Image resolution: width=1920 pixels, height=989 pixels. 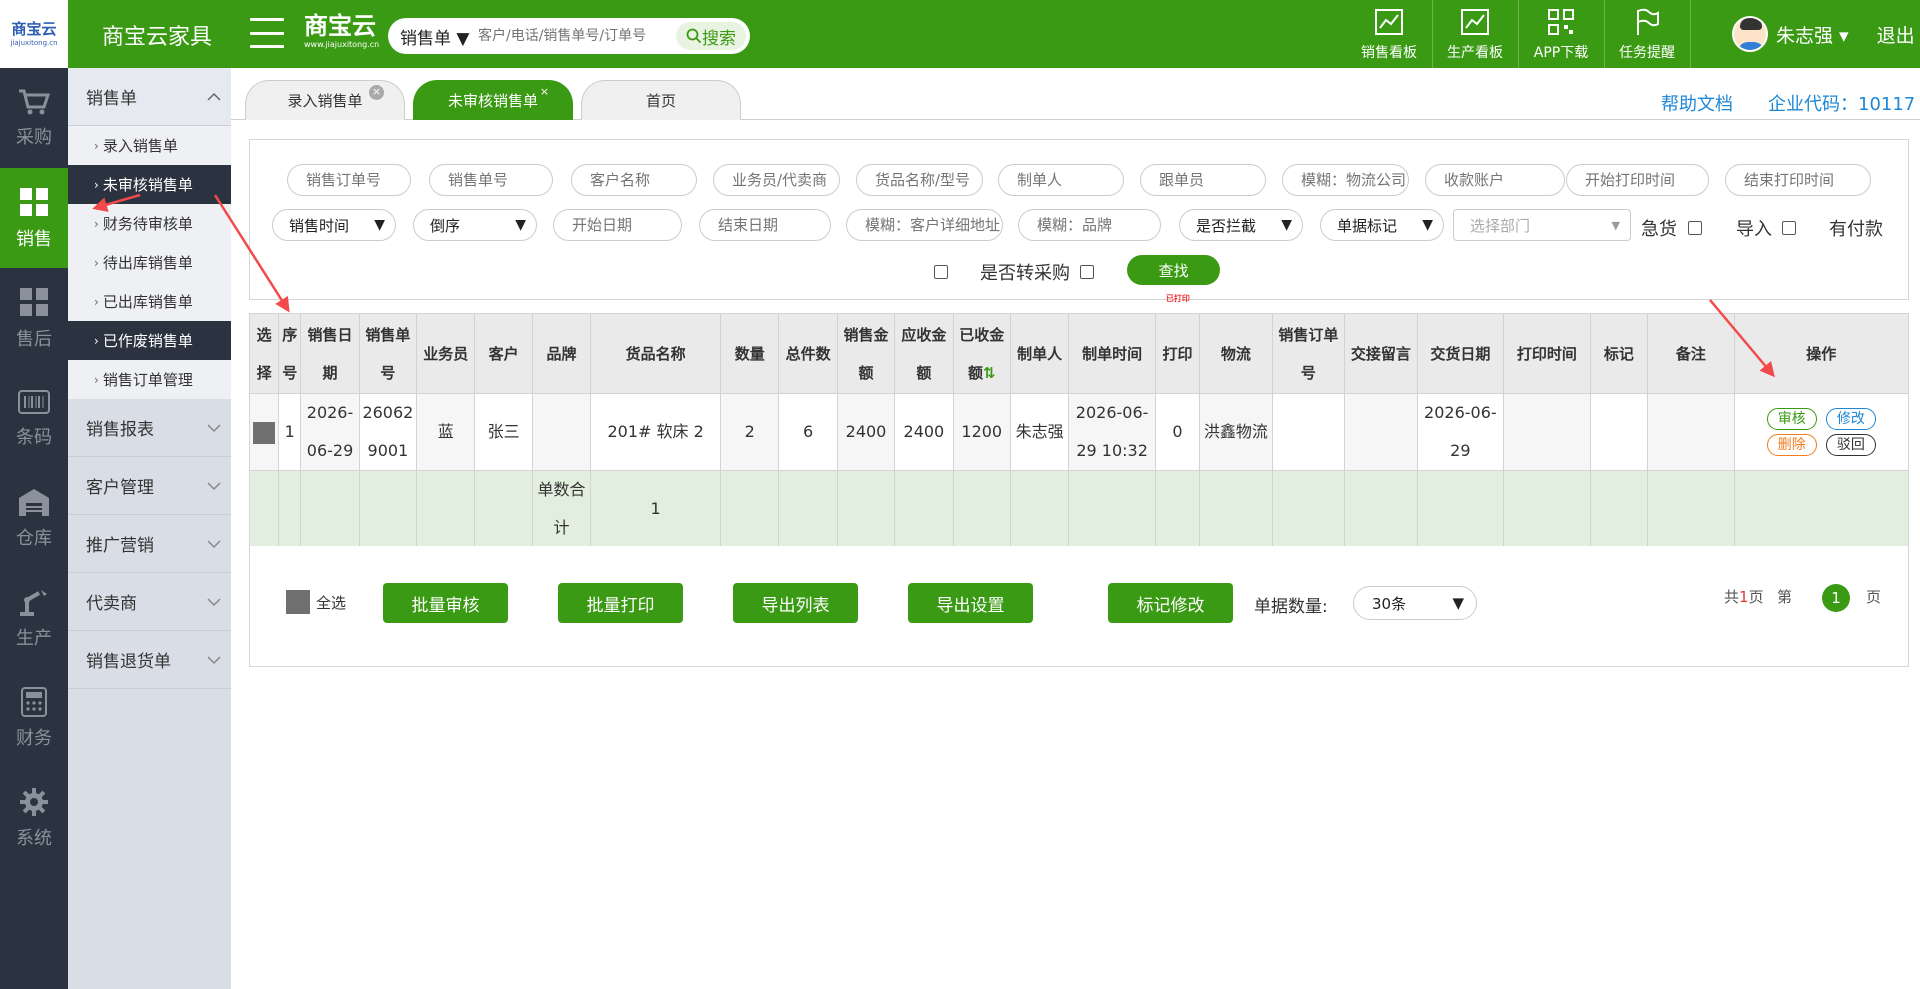 What do you see at coordinates (349, 180) in the screenshot?
I see `filter-order-no` at bounding box center [349, 180].